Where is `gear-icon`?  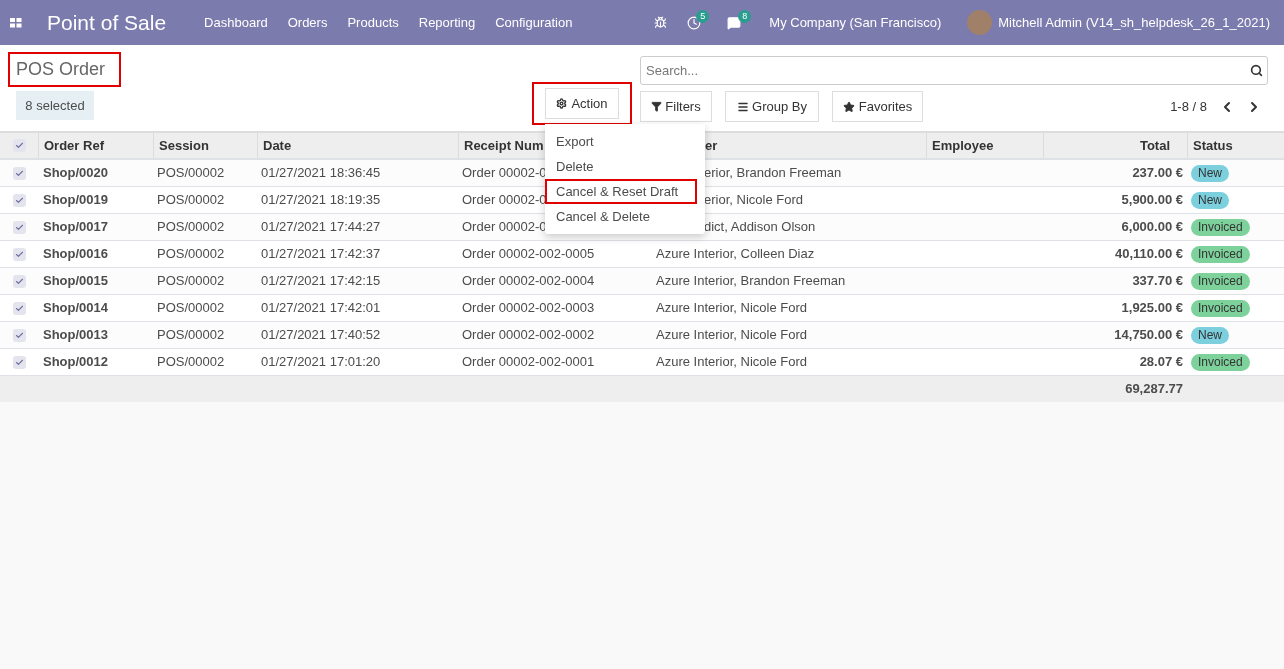
gear-icon is located at coordinates (562, 103).